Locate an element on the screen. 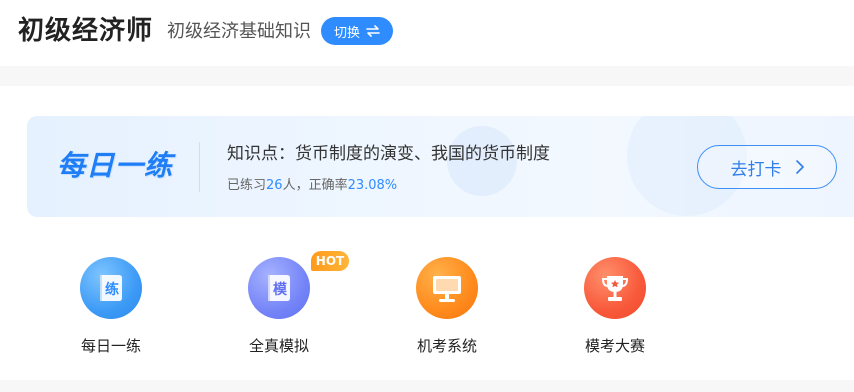 This screenshot has height=392, width=854. daily-practice-logo: 每日一练 is located at coordinates (115, 165).